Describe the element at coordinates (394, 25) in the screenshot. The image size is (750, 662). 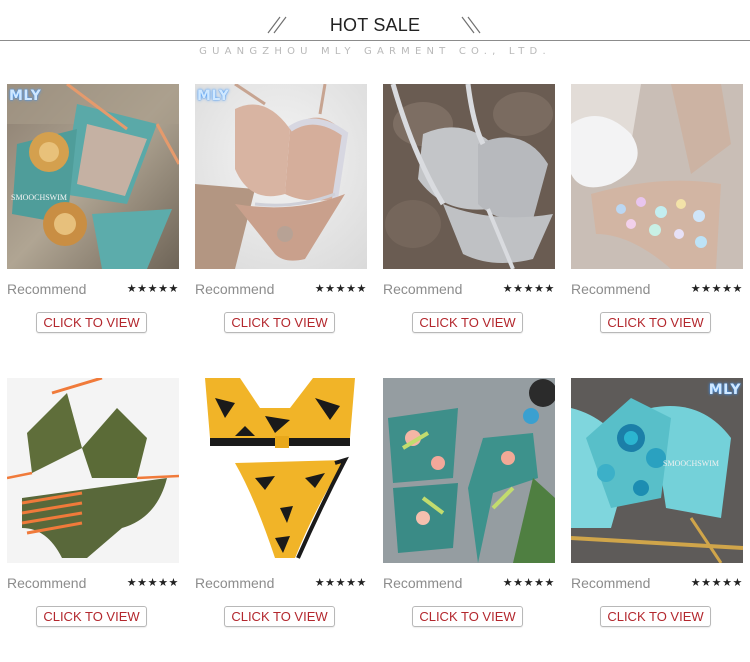
I see `section-title-sale: SALE` at that location.